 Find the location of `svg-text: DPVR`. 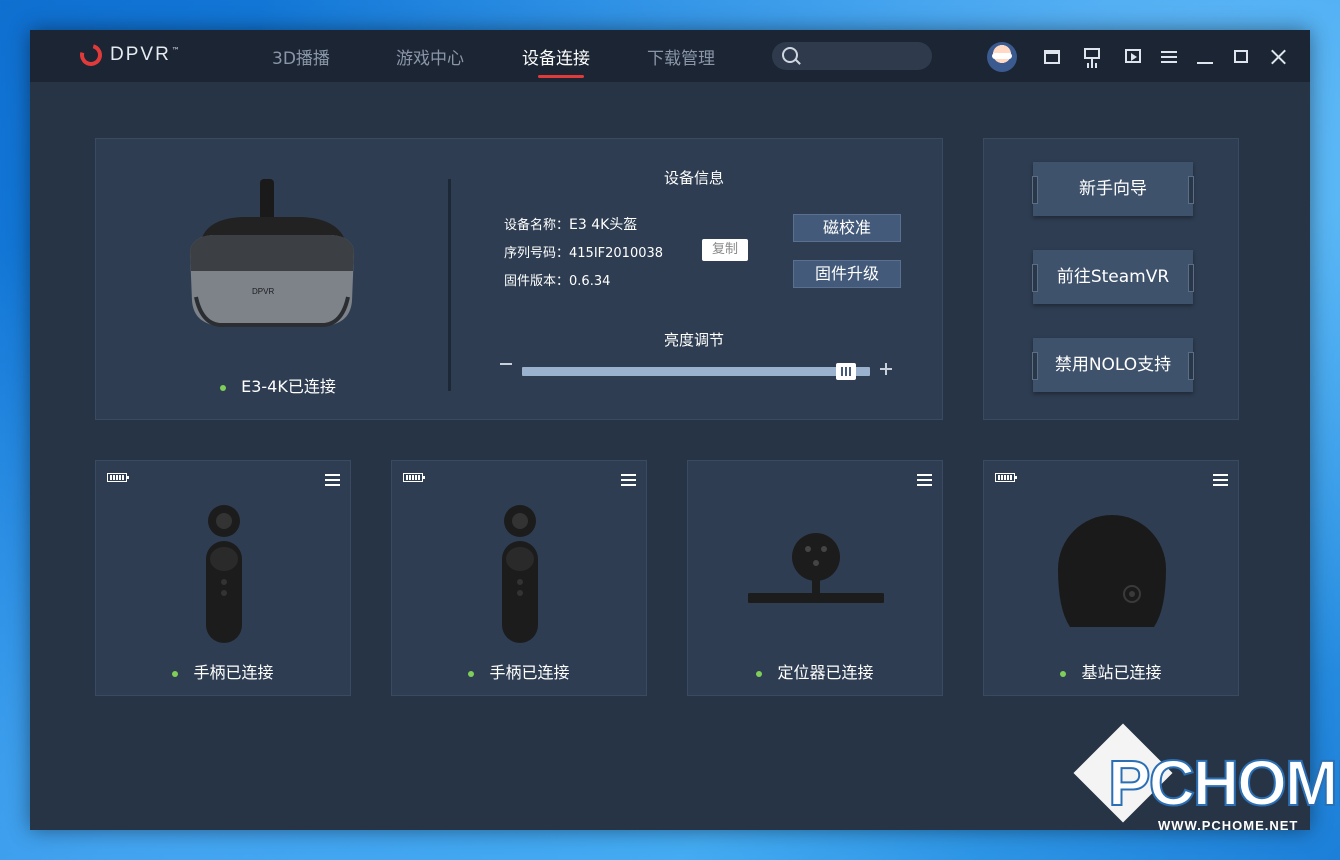

svg-text: DPVR is located at coordinates (263, 291).